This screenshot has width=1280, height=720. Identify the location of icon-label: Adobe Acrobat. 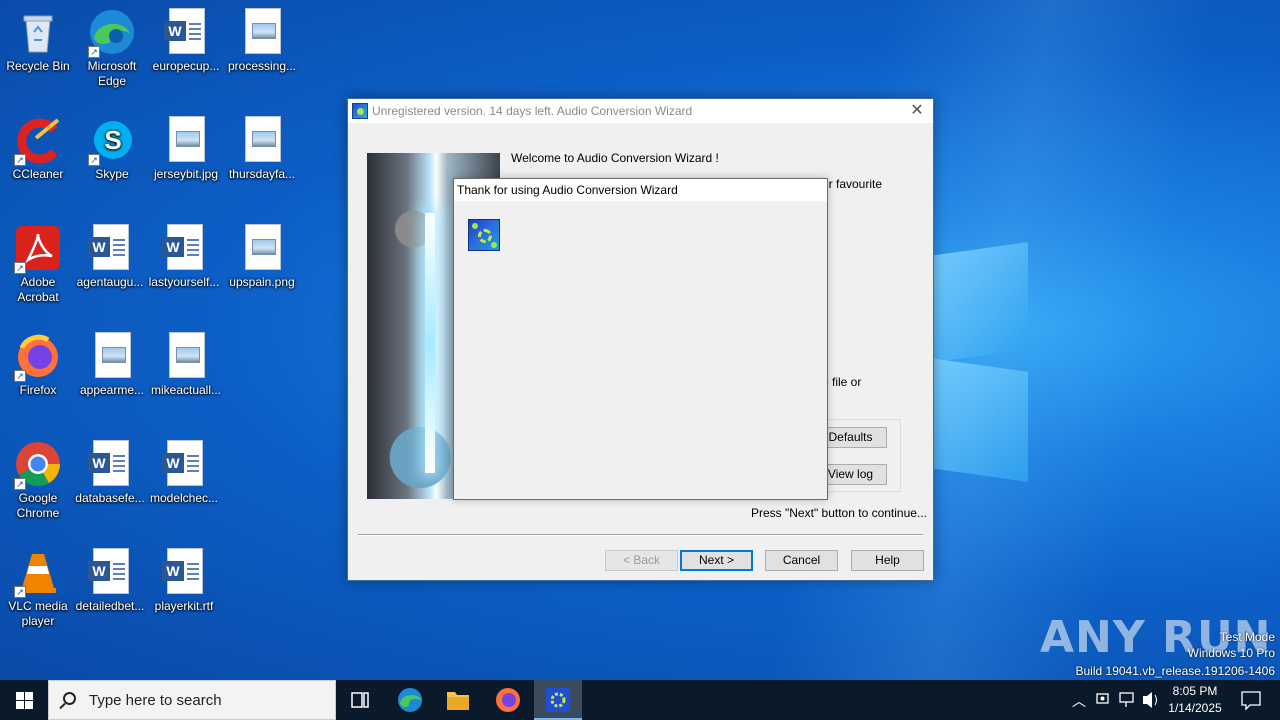
(38, 289).